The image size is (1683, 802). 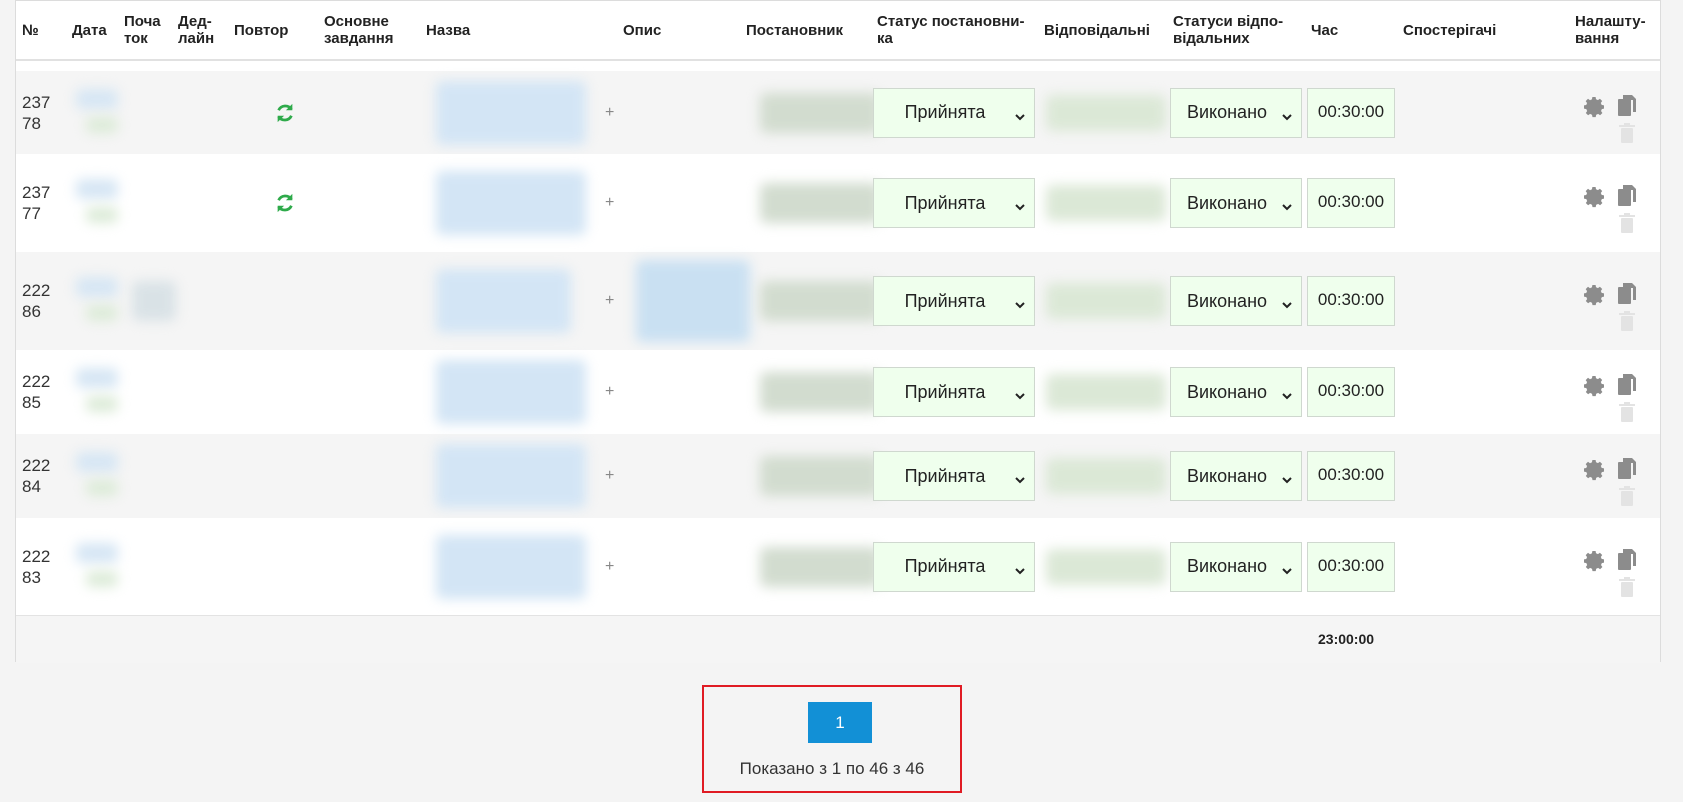 What do you see at coordinates (1227, 391) in the screenshot?
I see `responsible-status-value: Виконано` at bounding box center [1227, 391].